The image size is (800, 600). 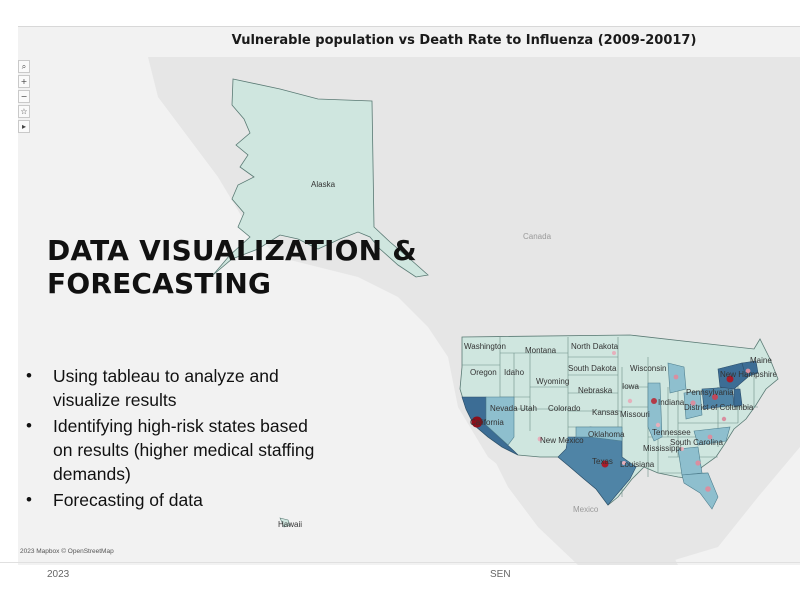 I want to click on bullet-item: Forecasting of data, so click(x=176, y=500).